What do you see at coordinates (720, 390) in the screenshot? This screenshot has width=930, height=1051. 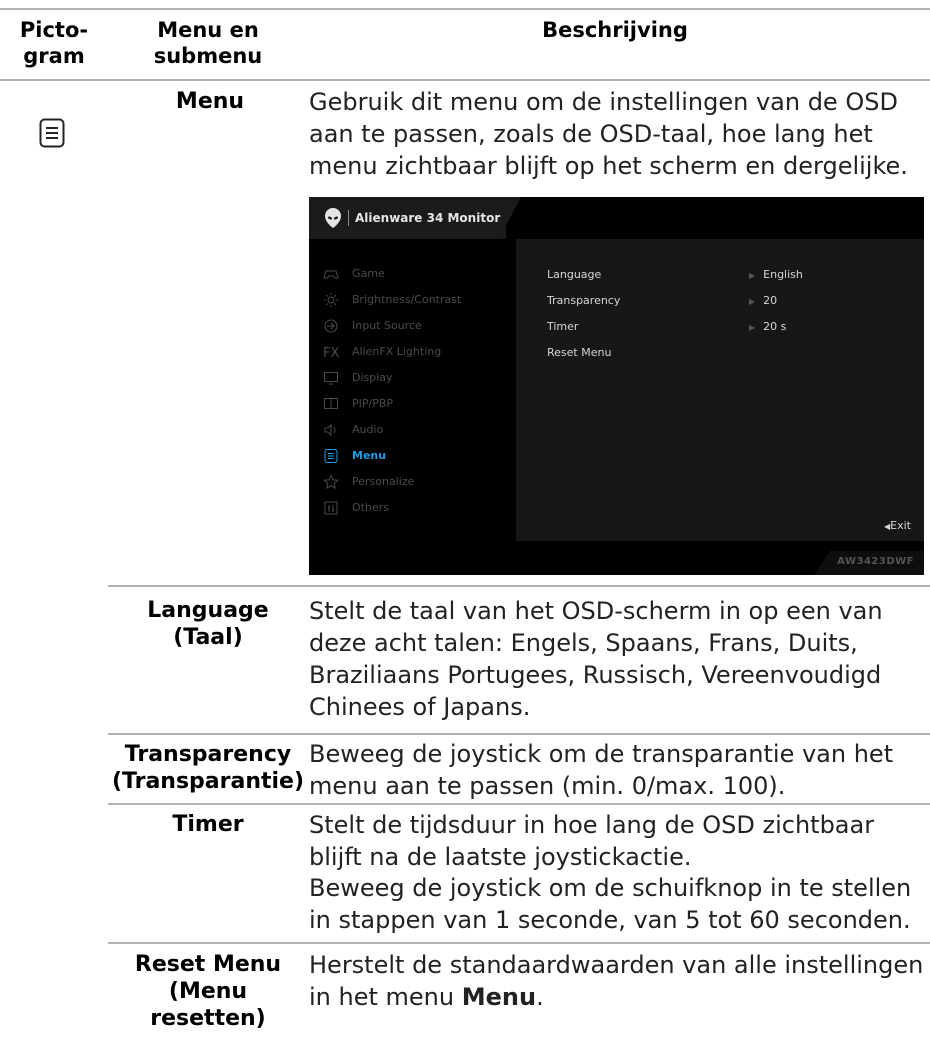 I see `osd-options-panel` at bounding box center [720, 390].